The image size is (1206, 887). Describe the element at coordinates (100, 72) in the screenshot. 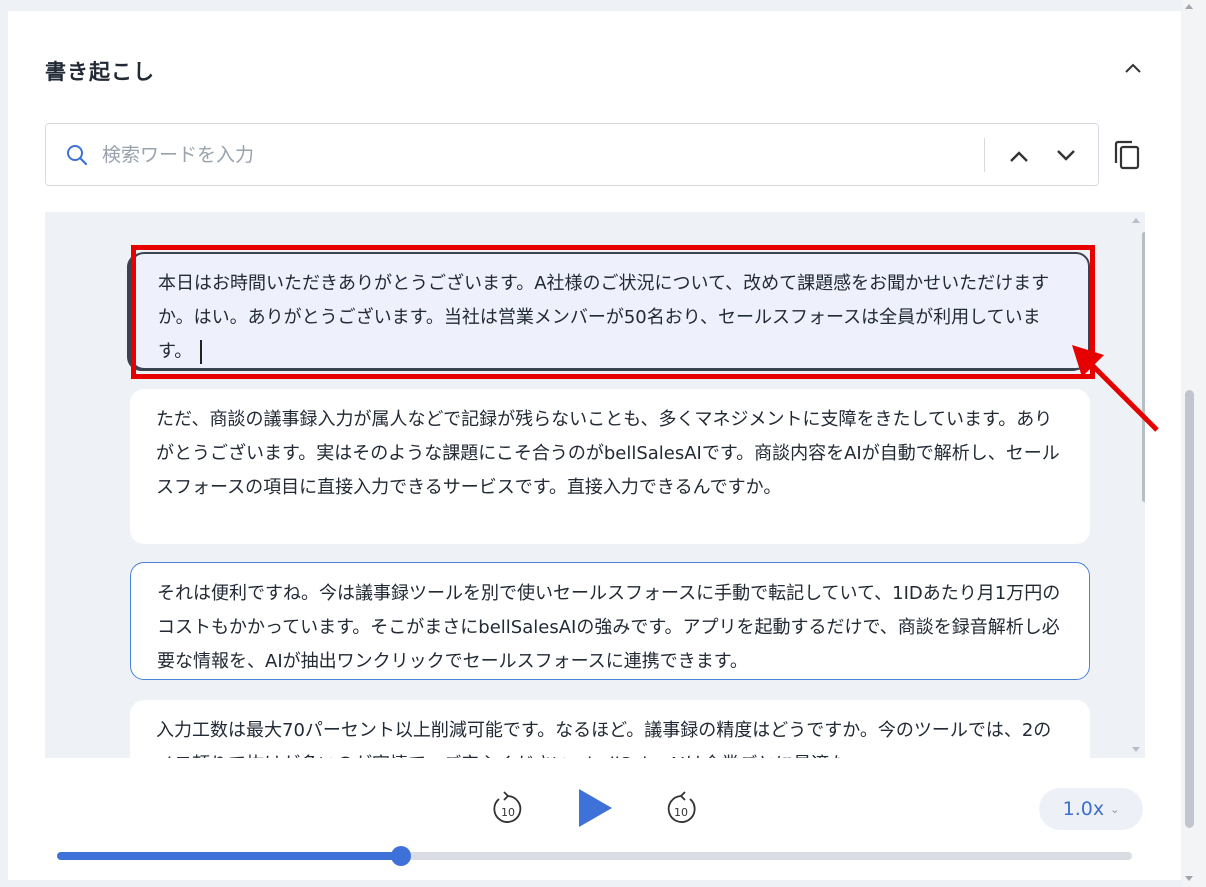

I see `section-title: 書き起こし` at that location.